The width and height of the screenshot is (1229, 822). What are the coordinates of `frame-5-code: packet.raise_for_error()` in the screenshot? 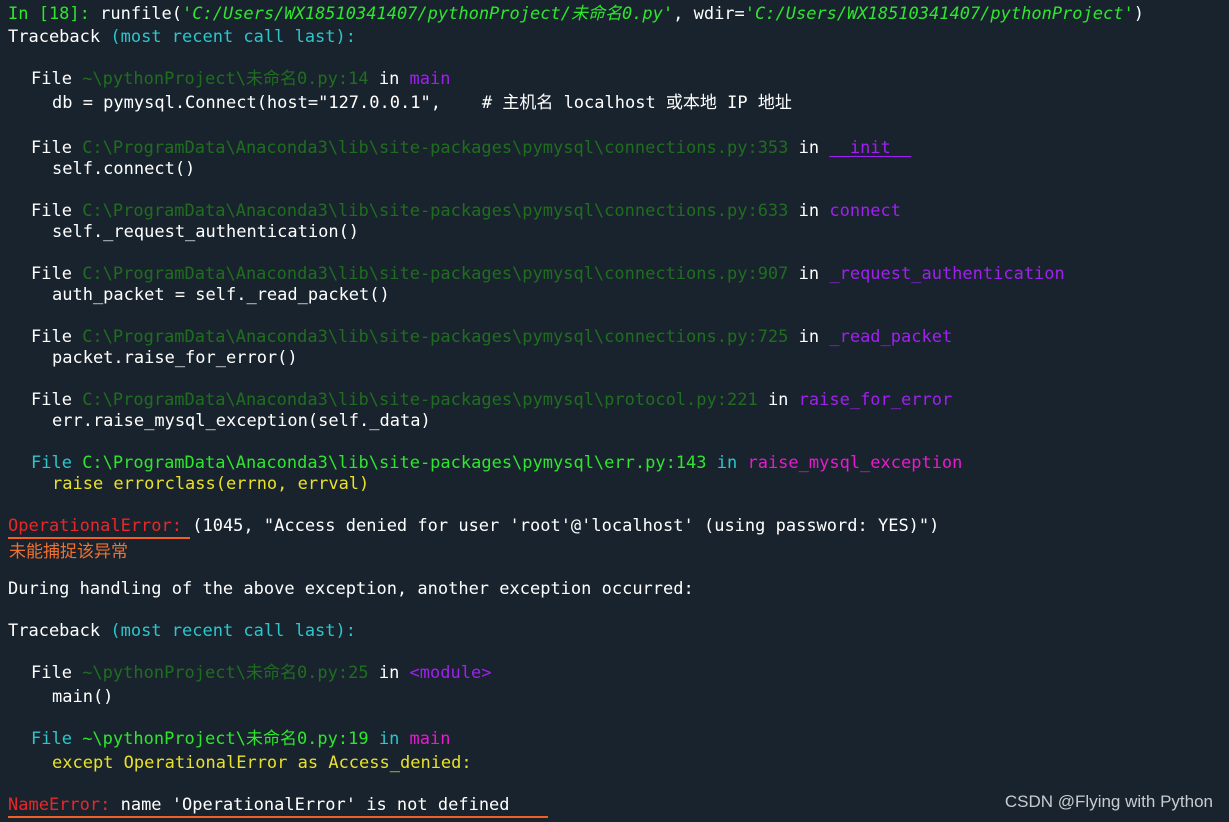 It's located at (175, 358).